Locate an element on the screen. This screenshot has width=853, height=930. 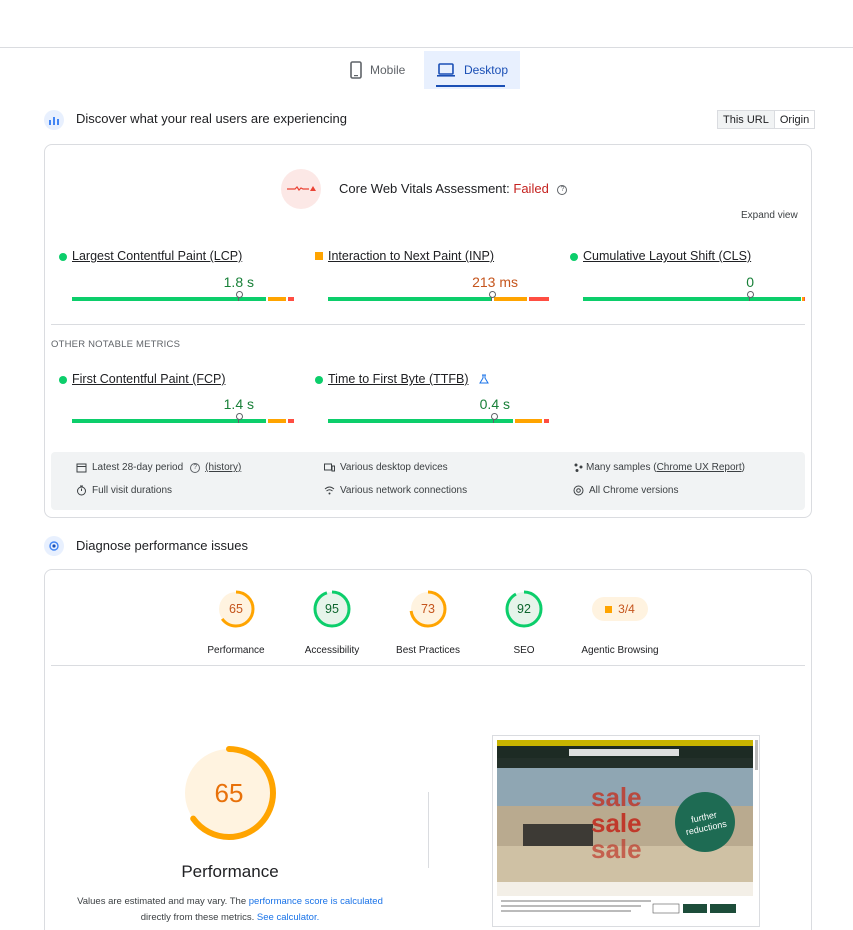
metric-inp-distribution is located at coordinates (438, 299).